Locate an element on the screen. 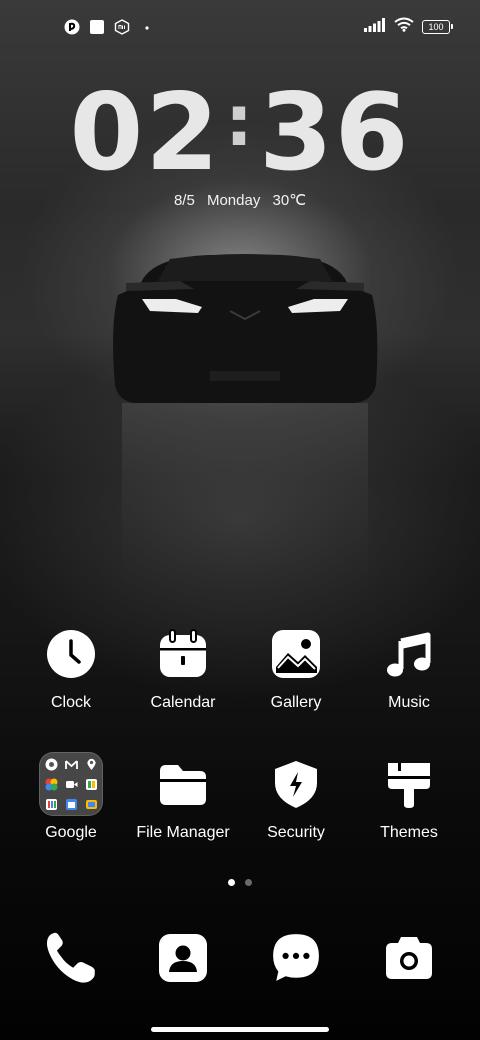 This screenshot has height=1040, width=480. phone-icon is located at coordinates (71, 960).